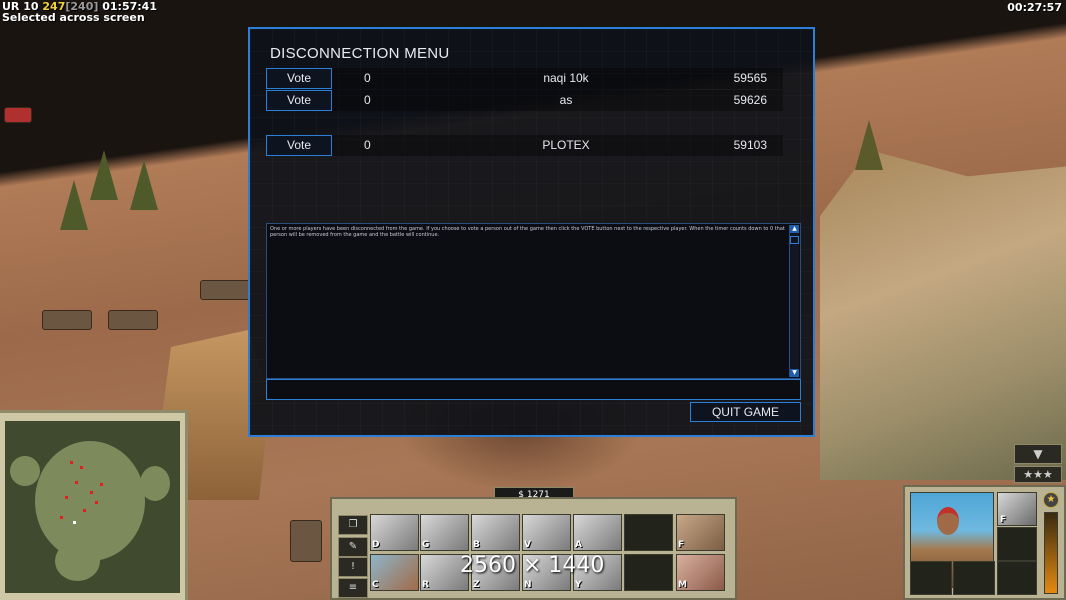 The image size is (1066, 600). Describe the element at coordinates (527, 545) in the screenshot. I see `hotkey-label: V` at that location.